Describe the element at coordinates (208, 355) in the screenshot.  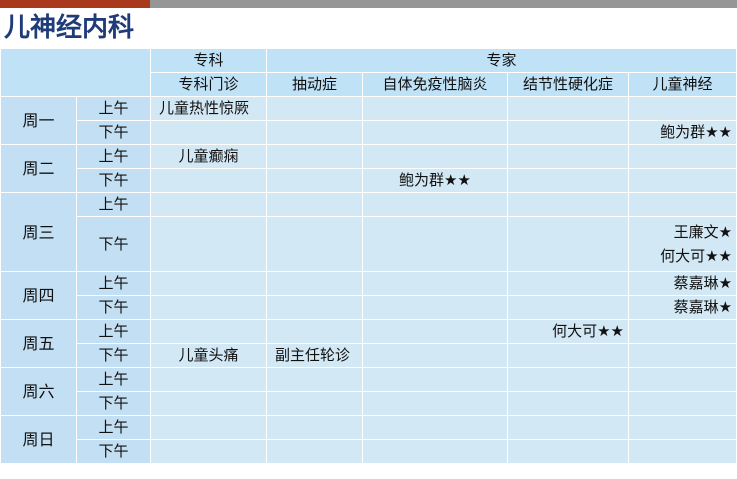
I see `cell-specialty-clinic: 儿童头痛` at that location.